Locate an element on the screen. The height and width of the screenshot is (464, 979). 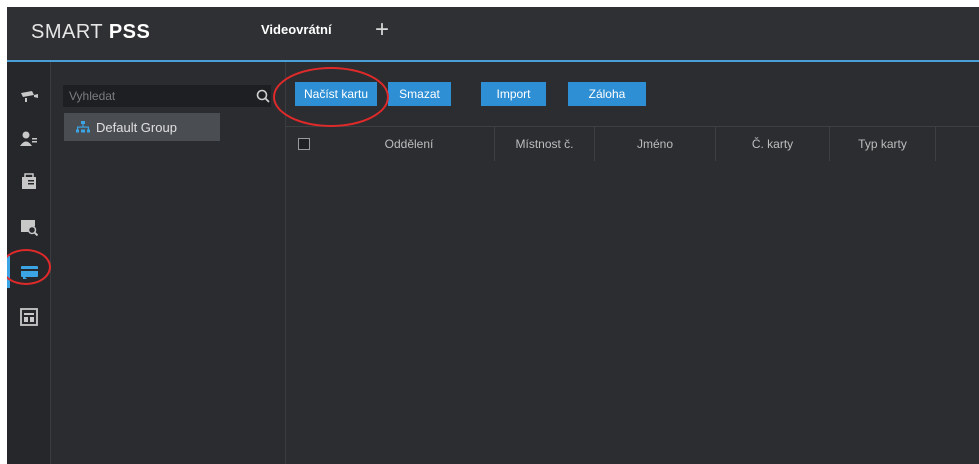
search-input is located at coordinates (167, 96).